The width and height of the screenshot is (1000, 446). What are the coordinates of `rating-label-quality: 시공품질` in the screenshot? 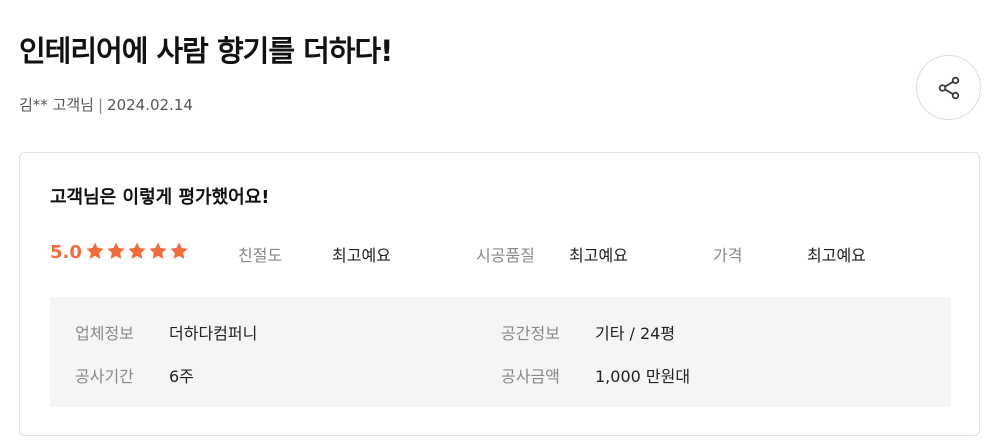 It's located at (505, 255).